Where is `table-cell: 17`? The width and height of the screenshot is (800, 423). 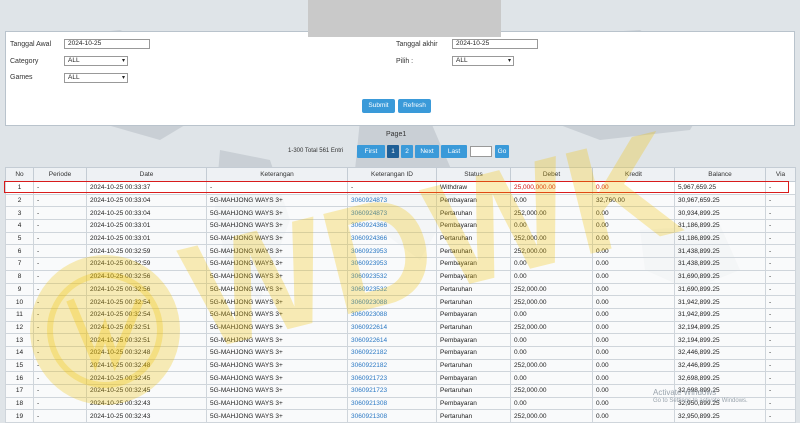
table-cell: 17 is located at coordinates (19, 391).